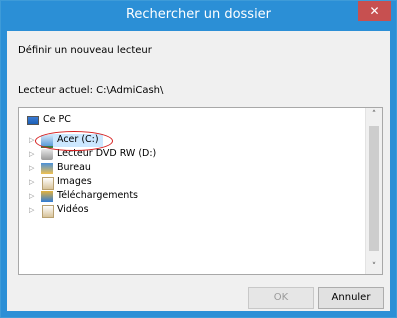 The width and height of the screenshot is (397, 318). I want to click on tree-item-dvd-d: ▷ Lecteur DVD RW (D:), so click(109, 155).